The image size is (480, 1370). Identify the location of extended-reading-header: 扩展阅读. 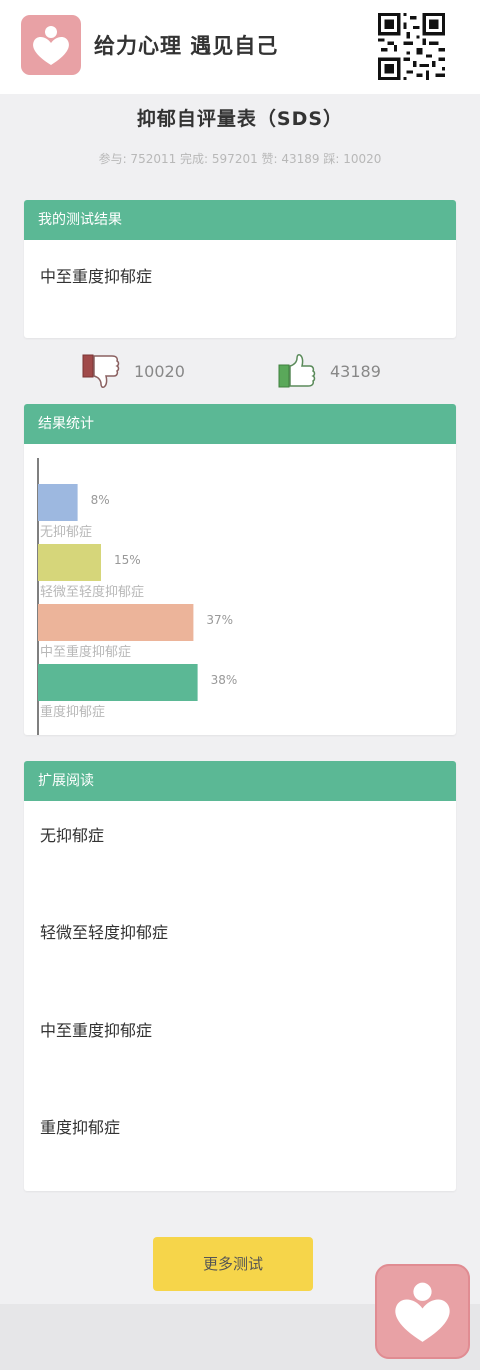
(240, 781).